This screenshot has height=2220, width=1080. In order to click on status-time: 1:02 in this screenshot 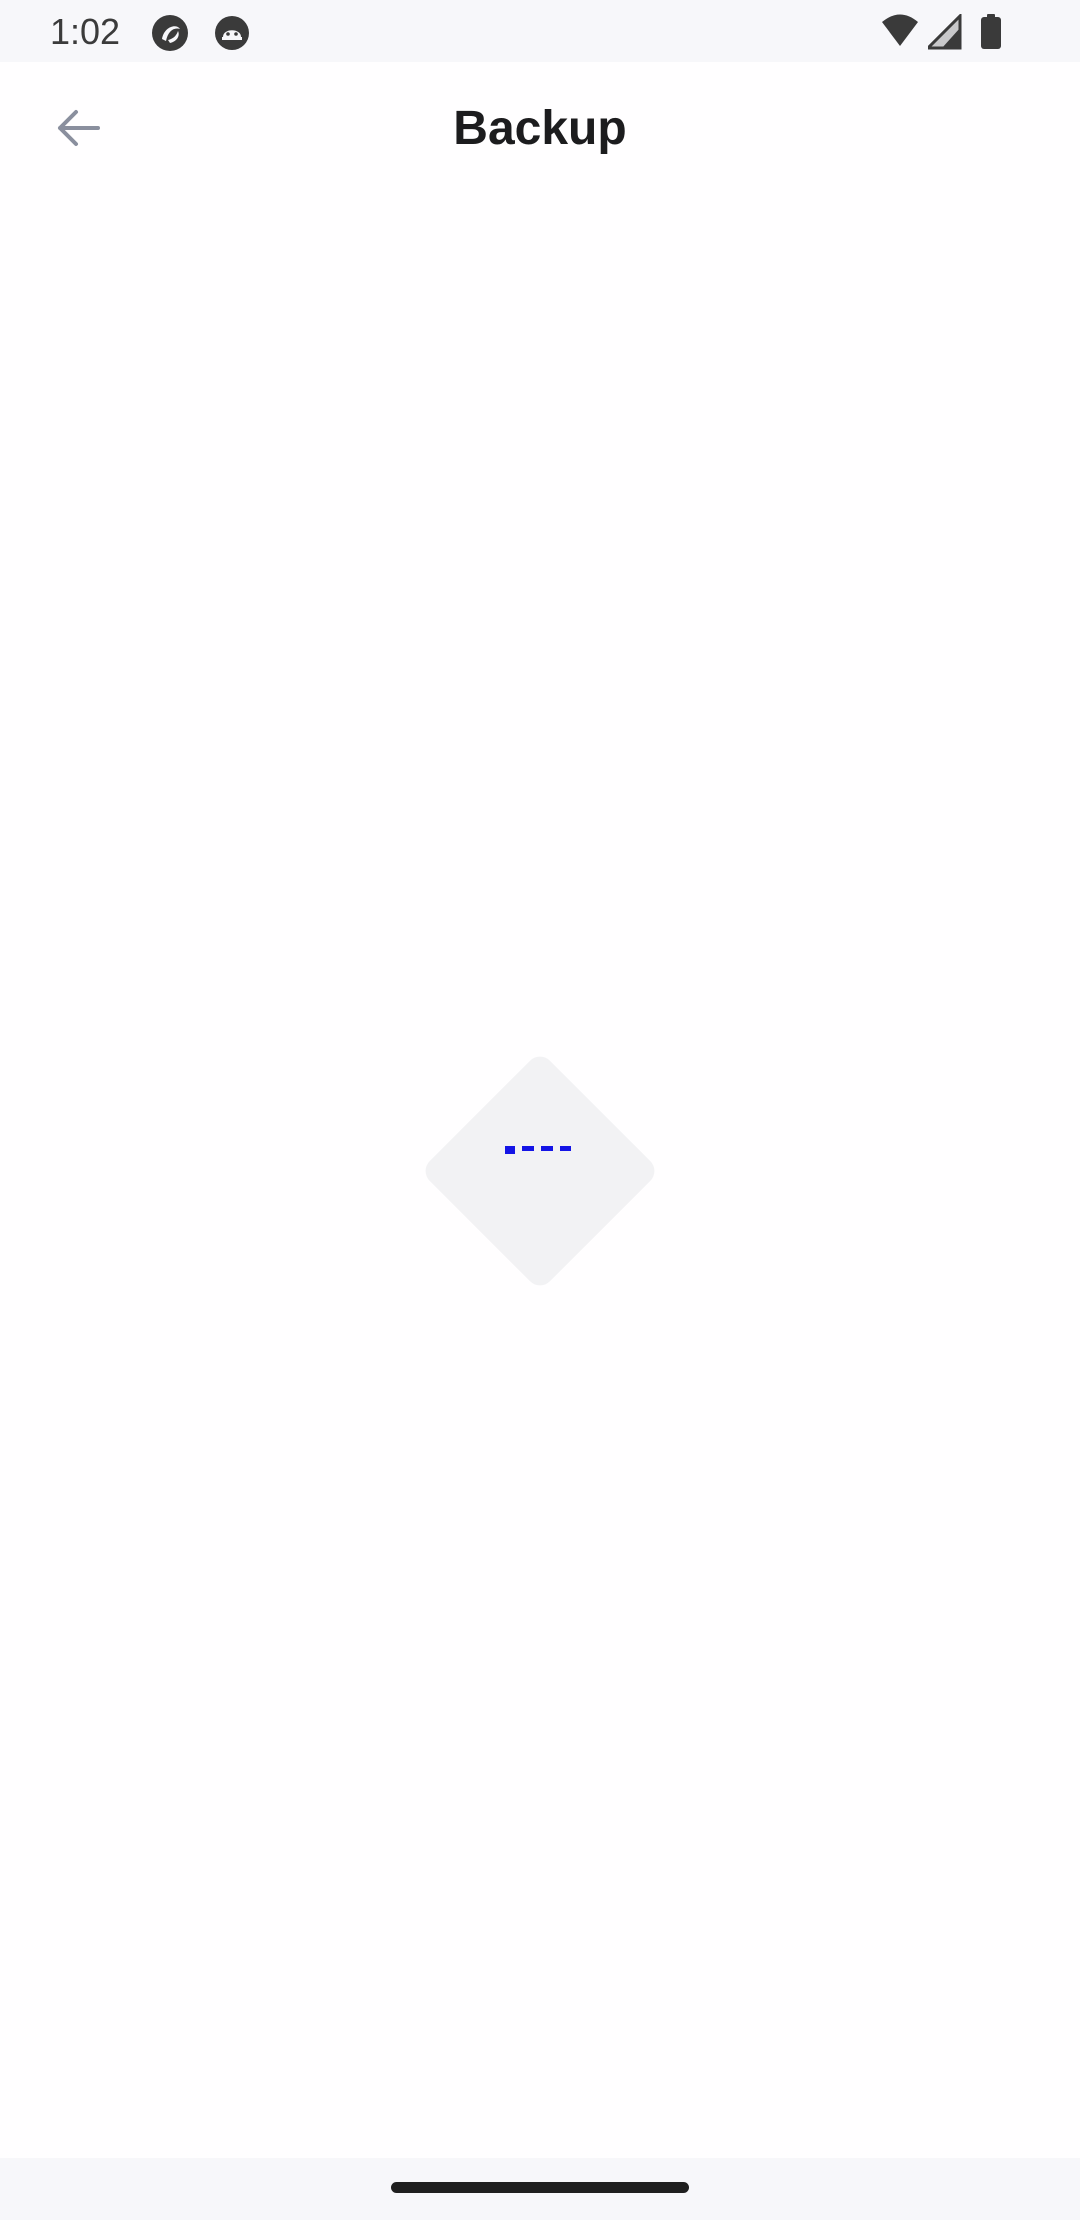, I will do `click(85, 31)`.